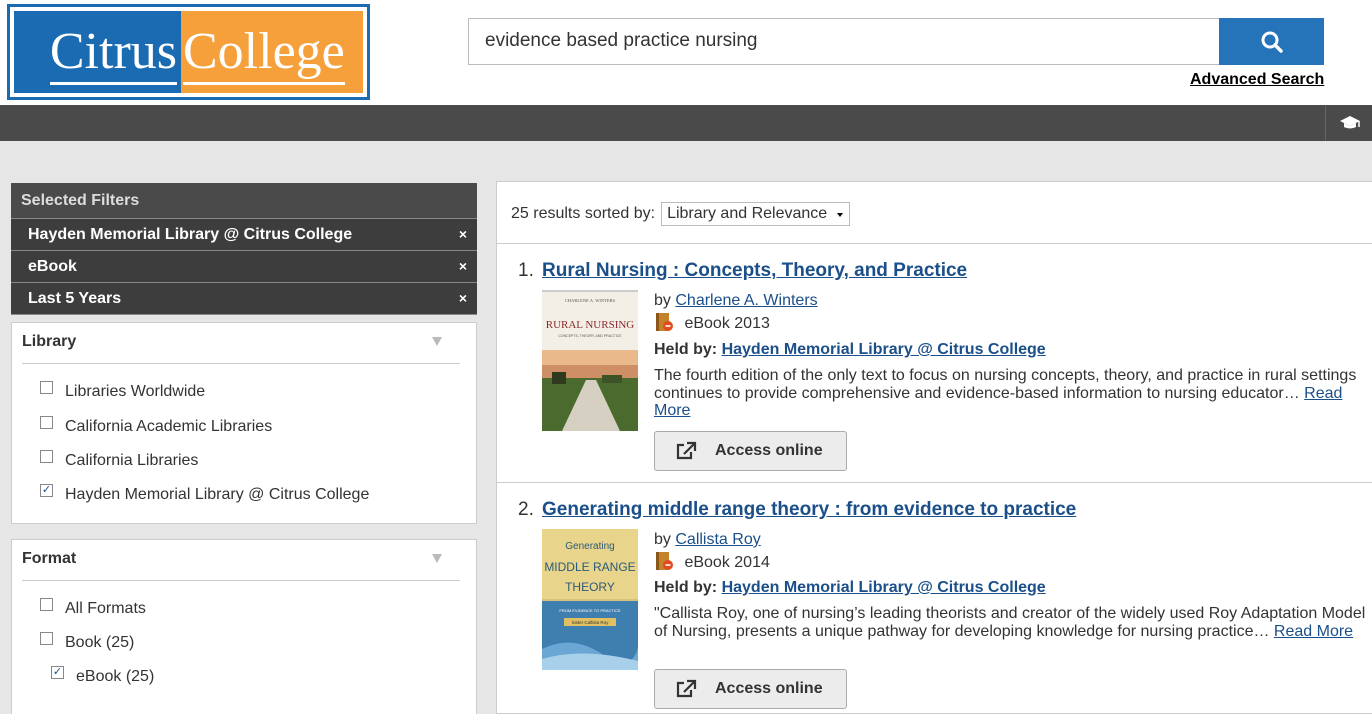  I want to click on search-input: evidence based practice nursing, so click(844, 41).